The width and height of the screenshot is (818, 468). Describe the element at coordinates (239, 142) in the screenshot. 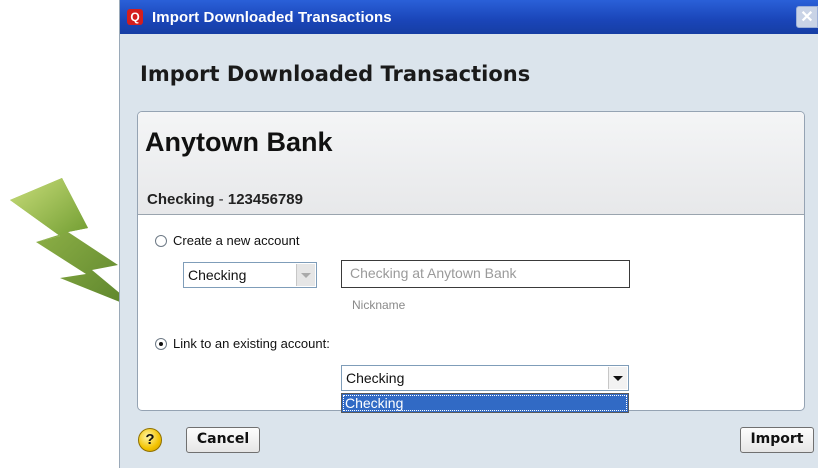

I see `bank-name: Anytown Bank` at that location.